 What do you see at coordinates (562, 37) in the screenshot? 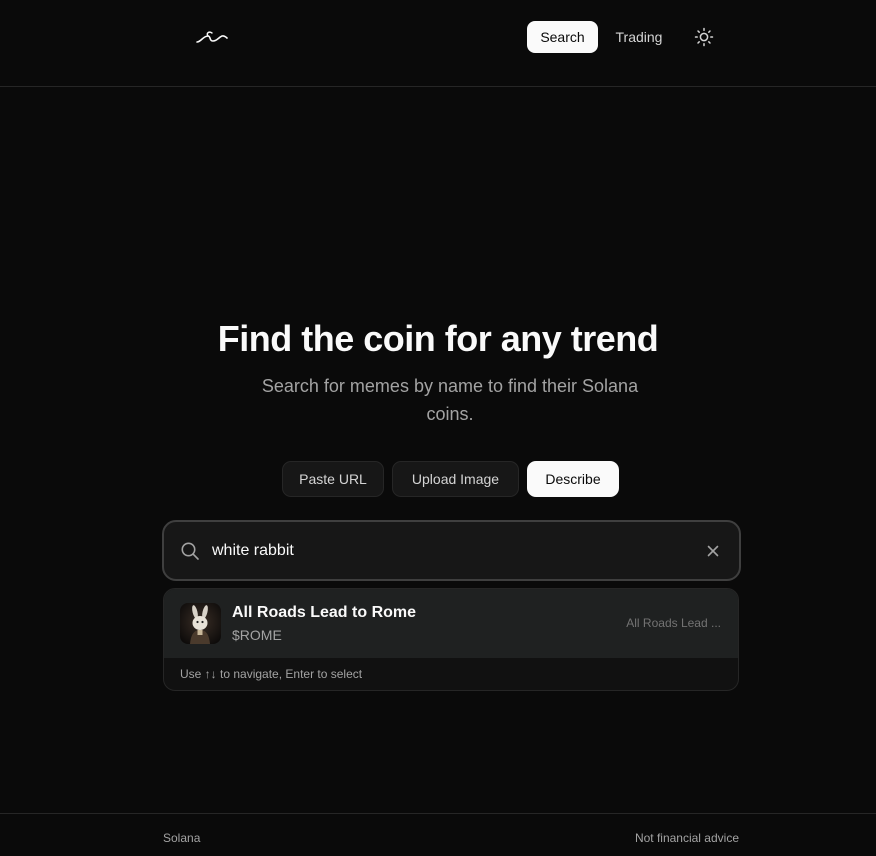
I see `nav-search-button: Search` at bounding box center [562, 37].